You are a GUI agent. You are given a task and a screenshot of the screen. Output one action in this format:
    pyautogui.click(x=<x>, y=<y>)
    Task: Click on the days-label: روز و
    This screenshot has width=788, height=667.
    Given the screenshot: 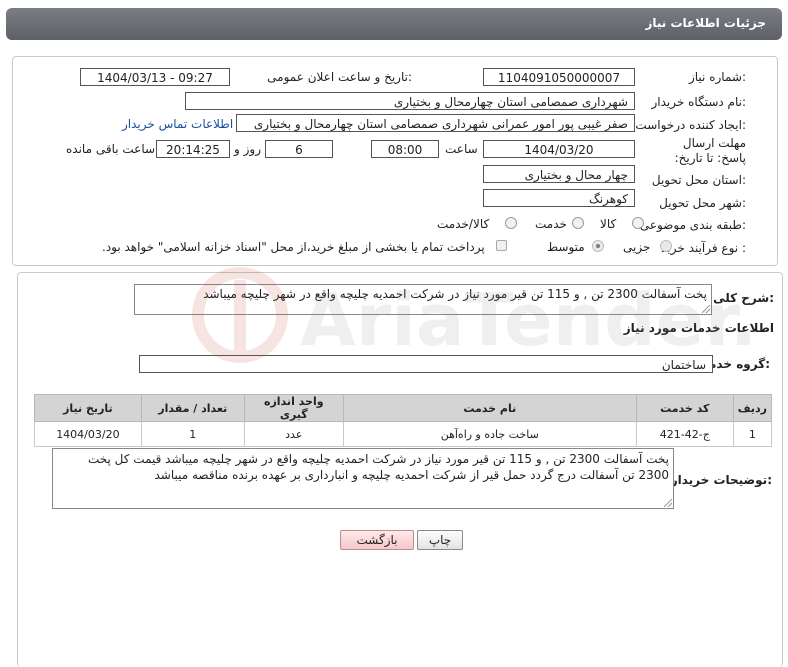 What is the action you would take?
    pyautogui.click(x=247, y=149)
    